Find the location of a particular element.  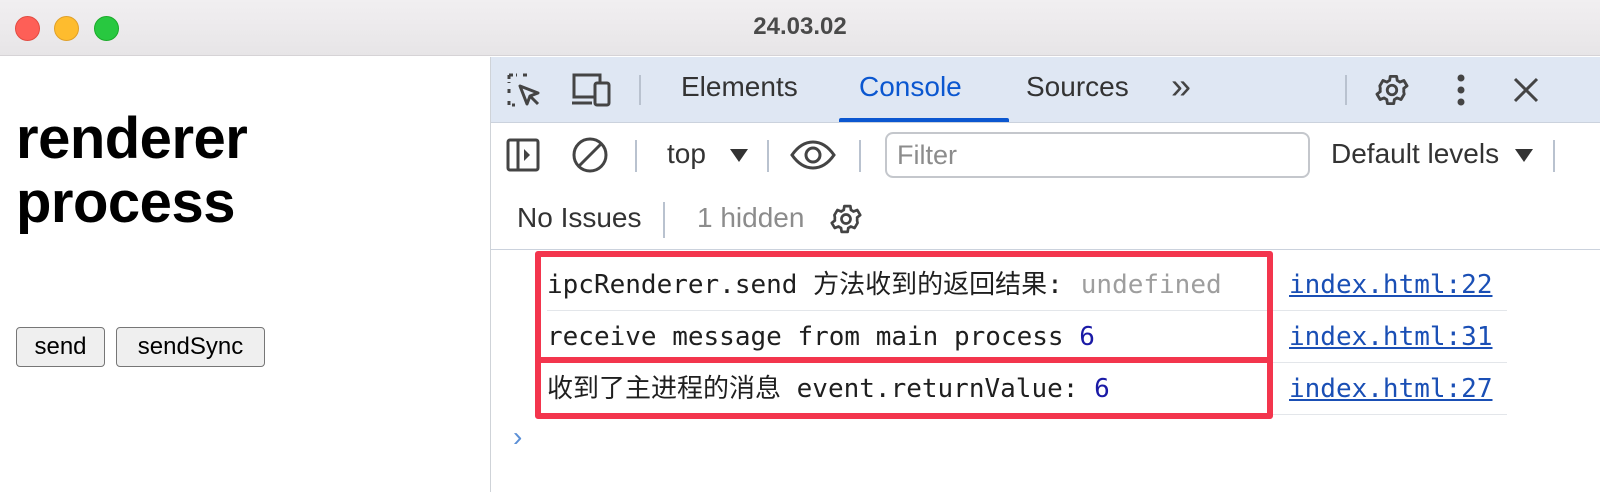

filter-input is located at coordinates (1097, 155).